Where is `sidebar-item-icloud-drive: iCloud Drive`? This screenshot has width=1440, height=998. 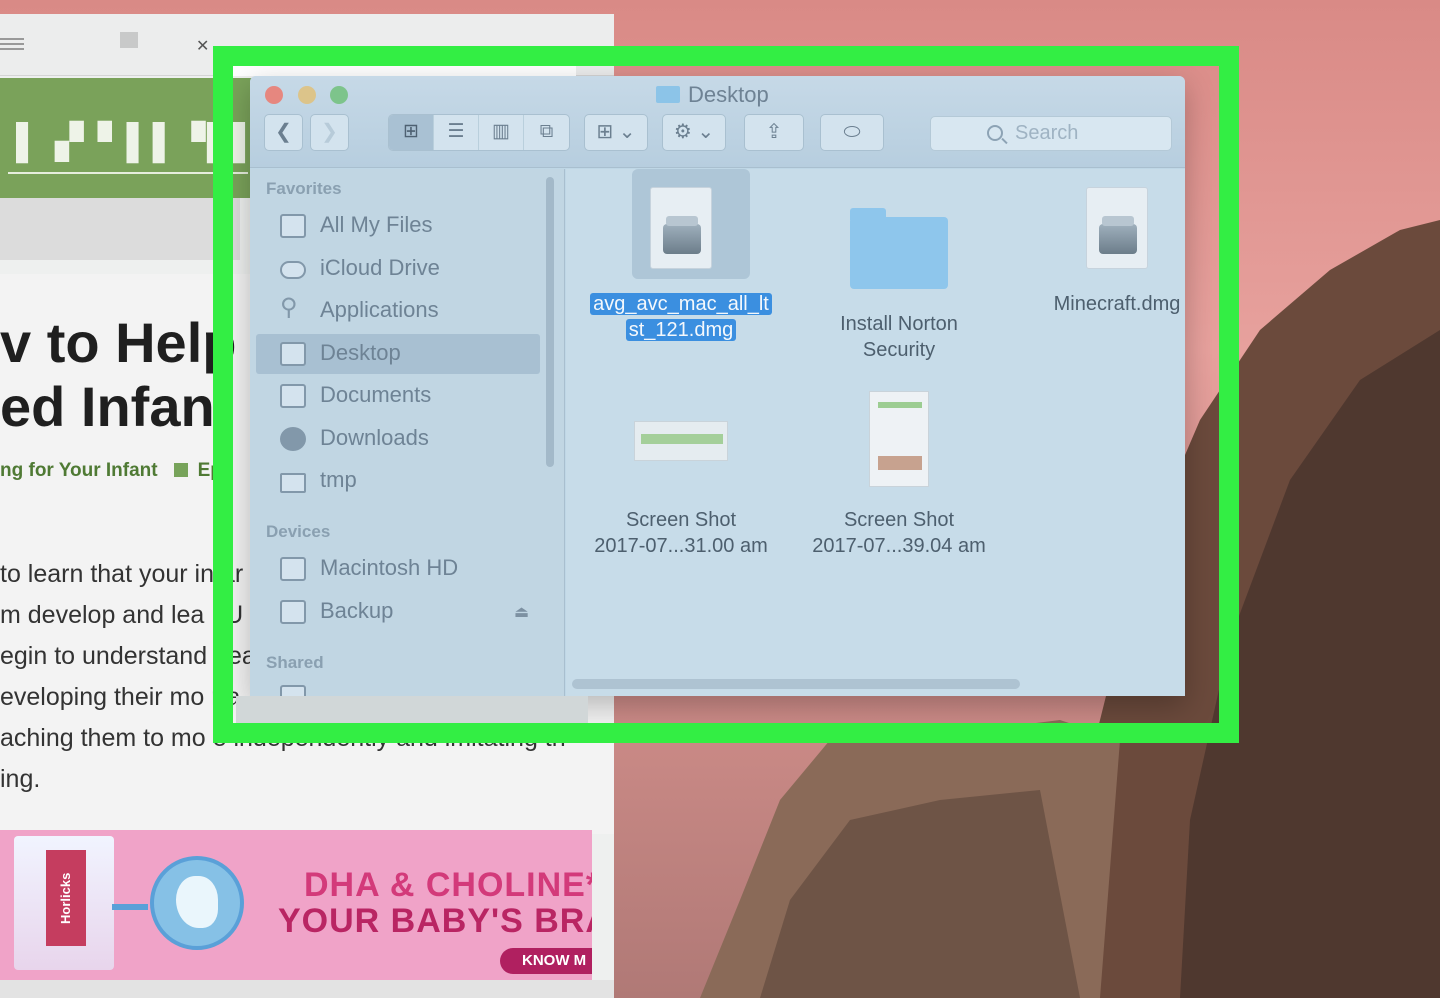
sidebar-item-icloud-drive: iCloud Drive is located at coordinates (398, 269).